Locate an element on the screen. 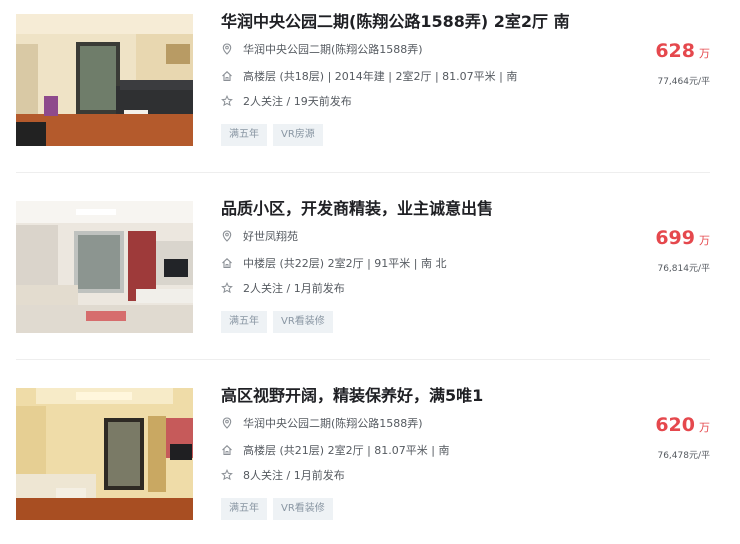  total-price: 699 万 is located at coordinates (682, 238).